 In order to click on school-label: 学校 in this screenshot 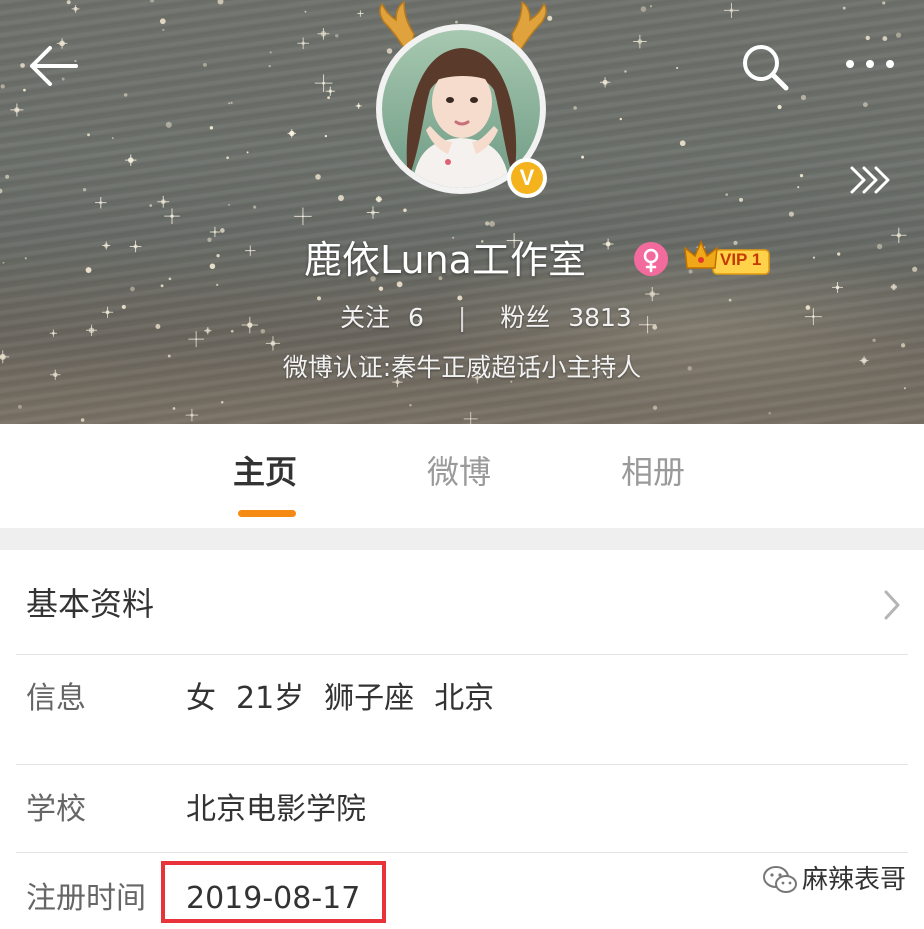, I will do `click(56, 809)`.